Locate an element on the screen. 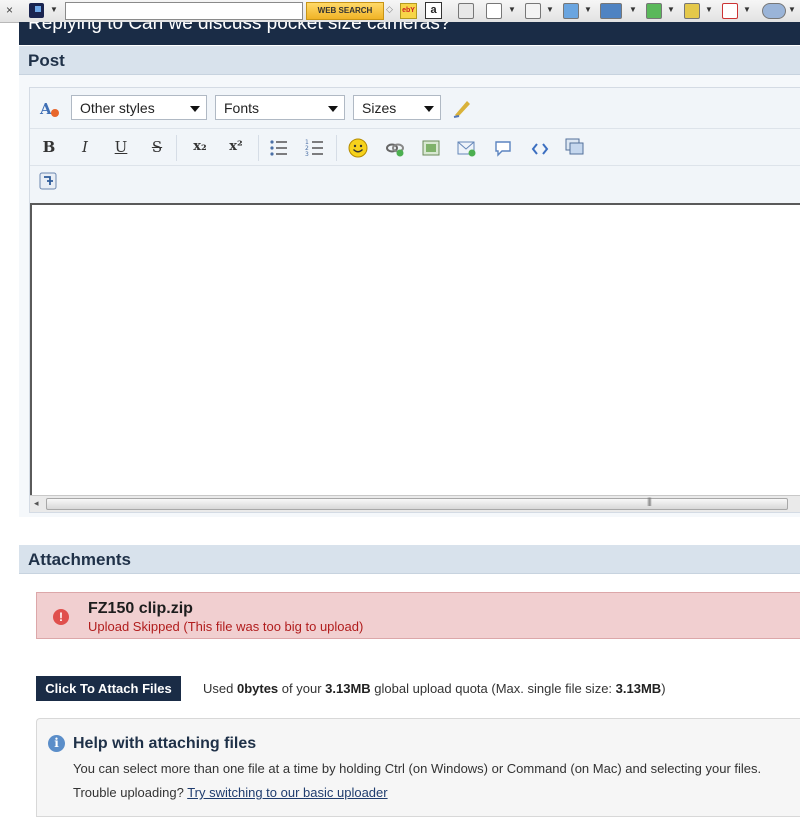 The width and height of the screenshot is (800, 817). attach-files-button: Click To Attach Files is located at coordinates (108, 688).